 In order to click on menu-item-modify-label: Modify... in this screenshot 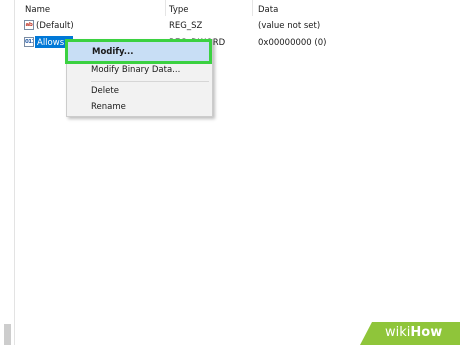, I will do `click(113, 52)`.